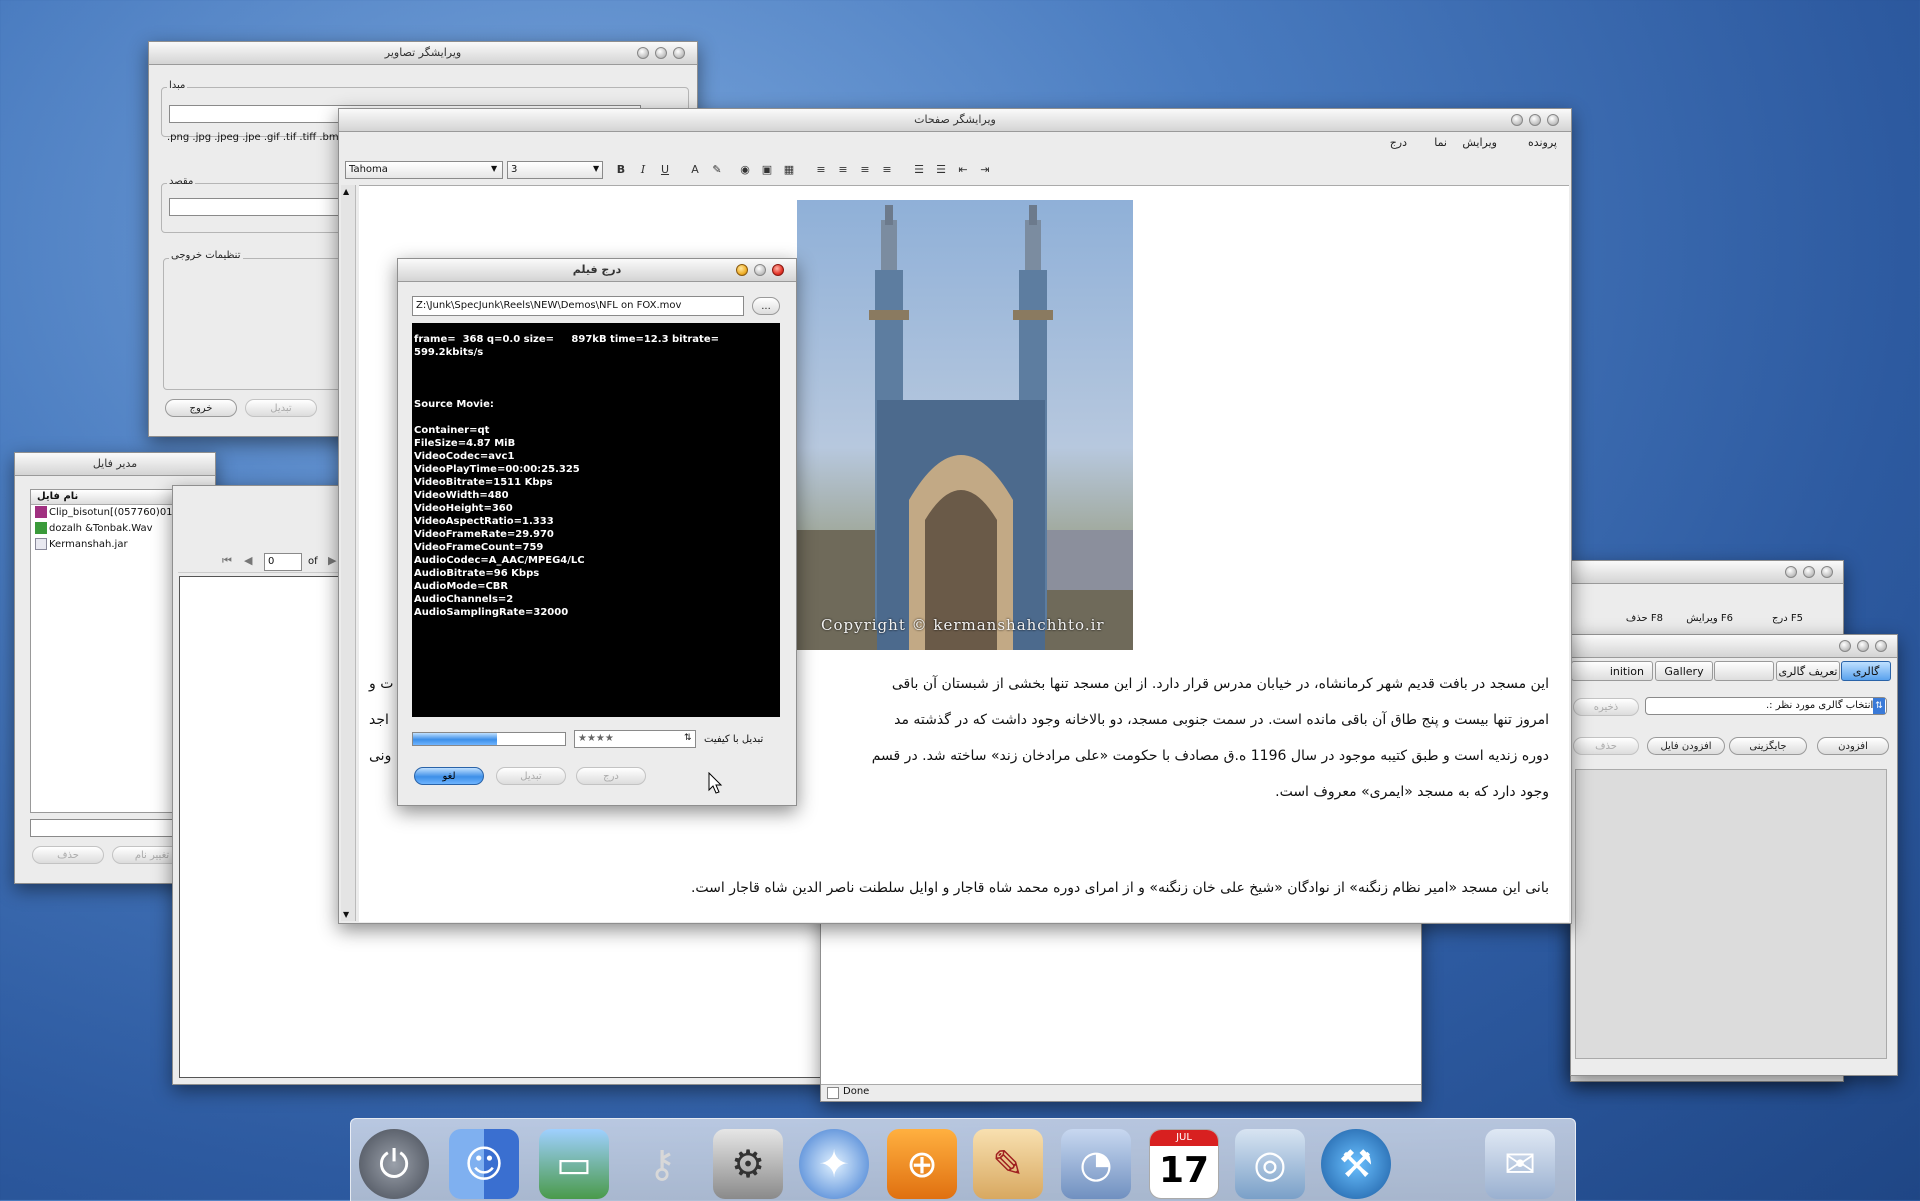 The height and width of the screenshot is (1201, 1920). What do you see at coordinates (963, 170) in the screenshot?
I see `outdent-icon: ⇤` at bounding box center [963, 170].